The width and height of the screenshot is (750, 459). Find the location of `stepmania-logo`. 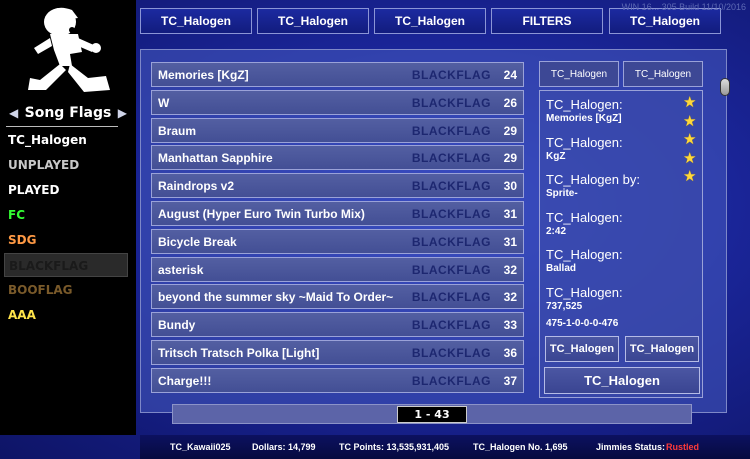

stepmania-logo is located at coordinates (69, 49).